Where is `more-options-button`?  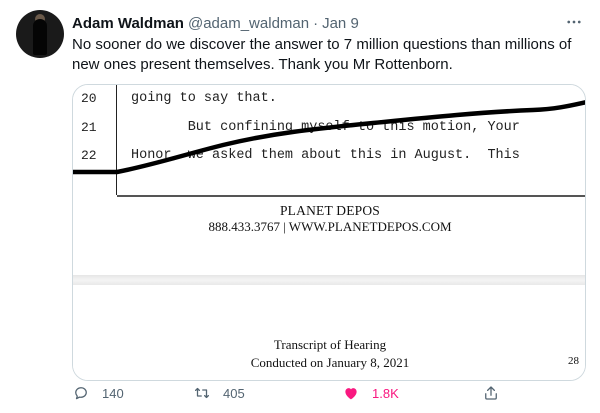
more-options-button is located at coordinates (574, 22).